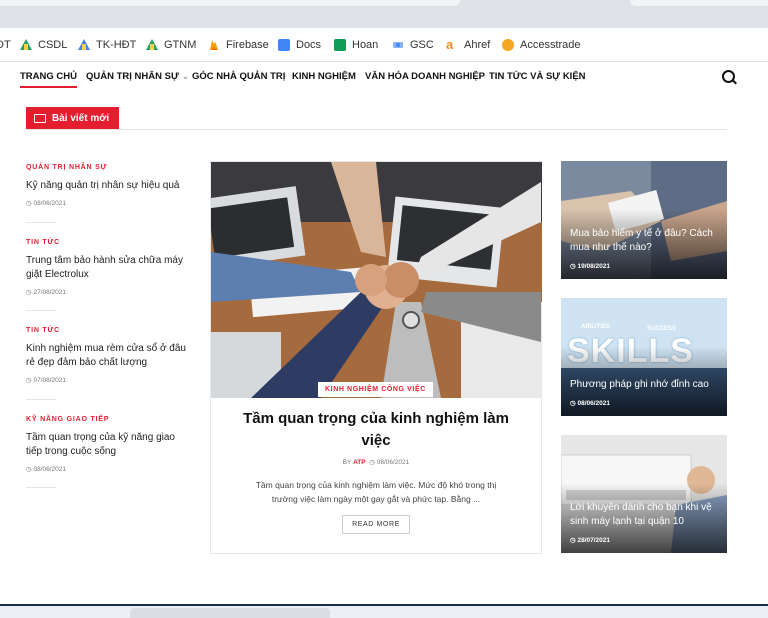 The width and height of the screenshot is (768, 618). I want to click on post-date: ◷ 07/08/2021, so click(46, 380).